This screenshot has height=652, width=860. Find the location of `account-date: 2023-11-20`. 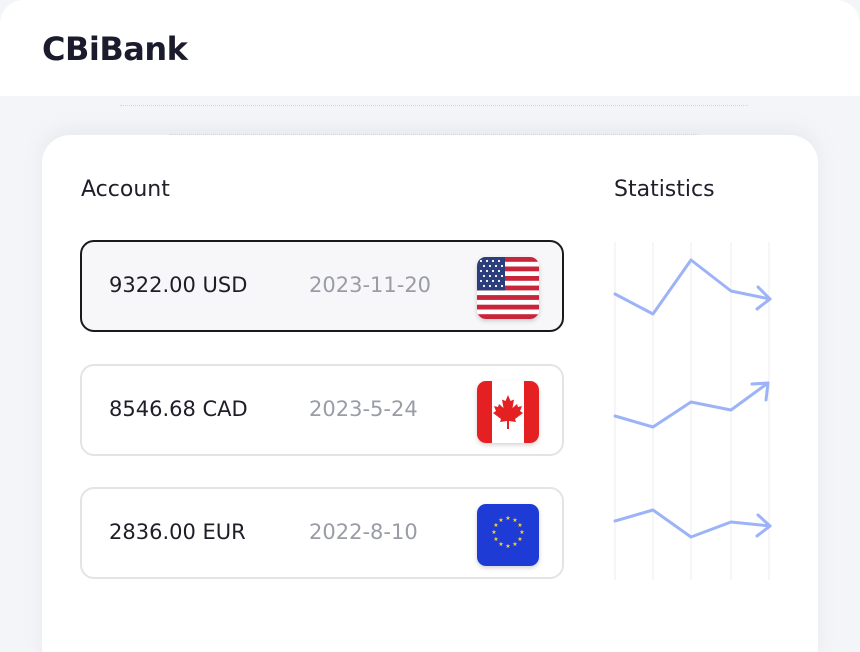

account-date: 2023-11-20 is located at coordinates (370, 285).